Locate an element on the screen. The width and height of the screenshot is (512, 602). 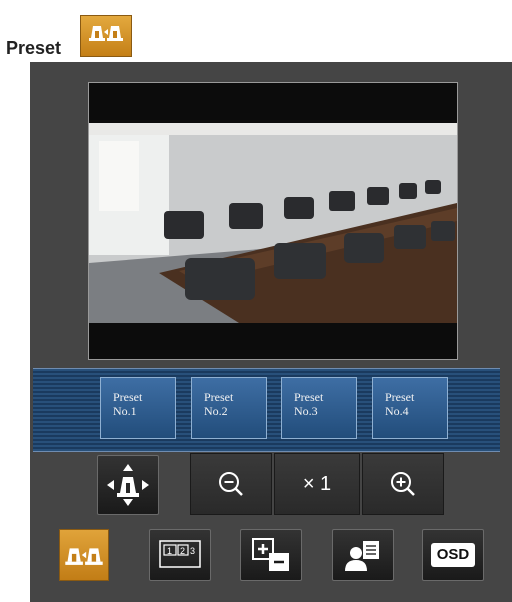
brightness-plus-minus-icon is located at coordinates (270, 554).